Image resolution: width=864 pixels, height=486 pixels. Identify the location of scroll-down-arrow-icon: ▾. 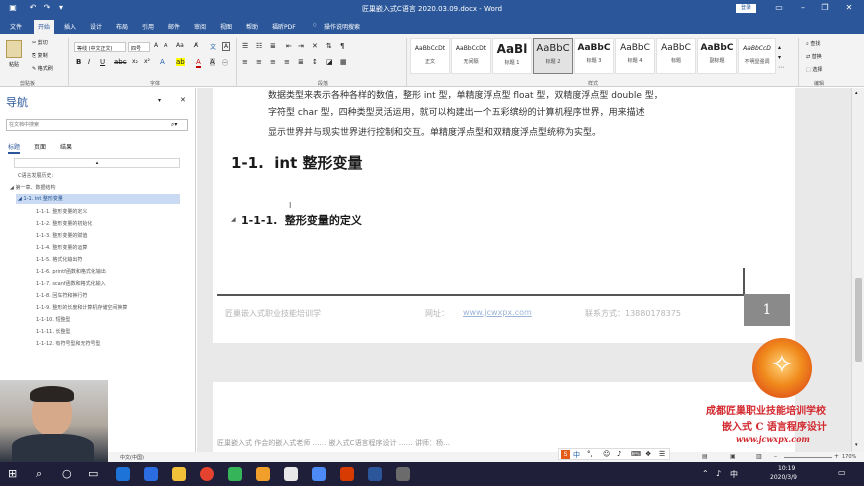
(856, 445).